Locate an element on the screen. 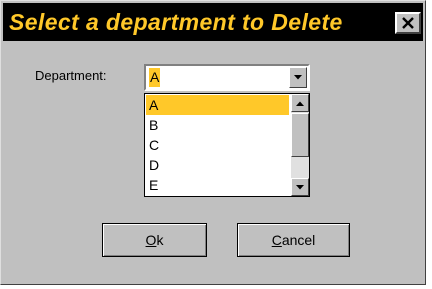 The image size is (432, 289). close-button is located at coordinates (408, 23).